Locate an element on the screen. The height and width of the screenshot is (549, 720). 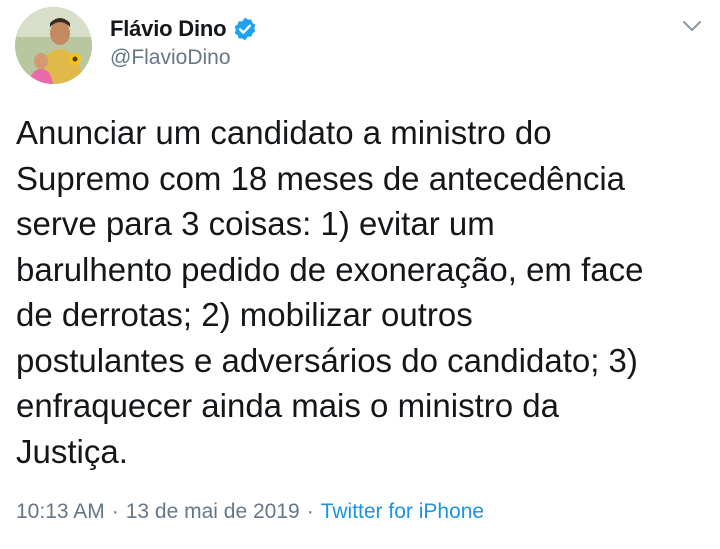
verified-badge-icon is located at coordinates (245, 29).